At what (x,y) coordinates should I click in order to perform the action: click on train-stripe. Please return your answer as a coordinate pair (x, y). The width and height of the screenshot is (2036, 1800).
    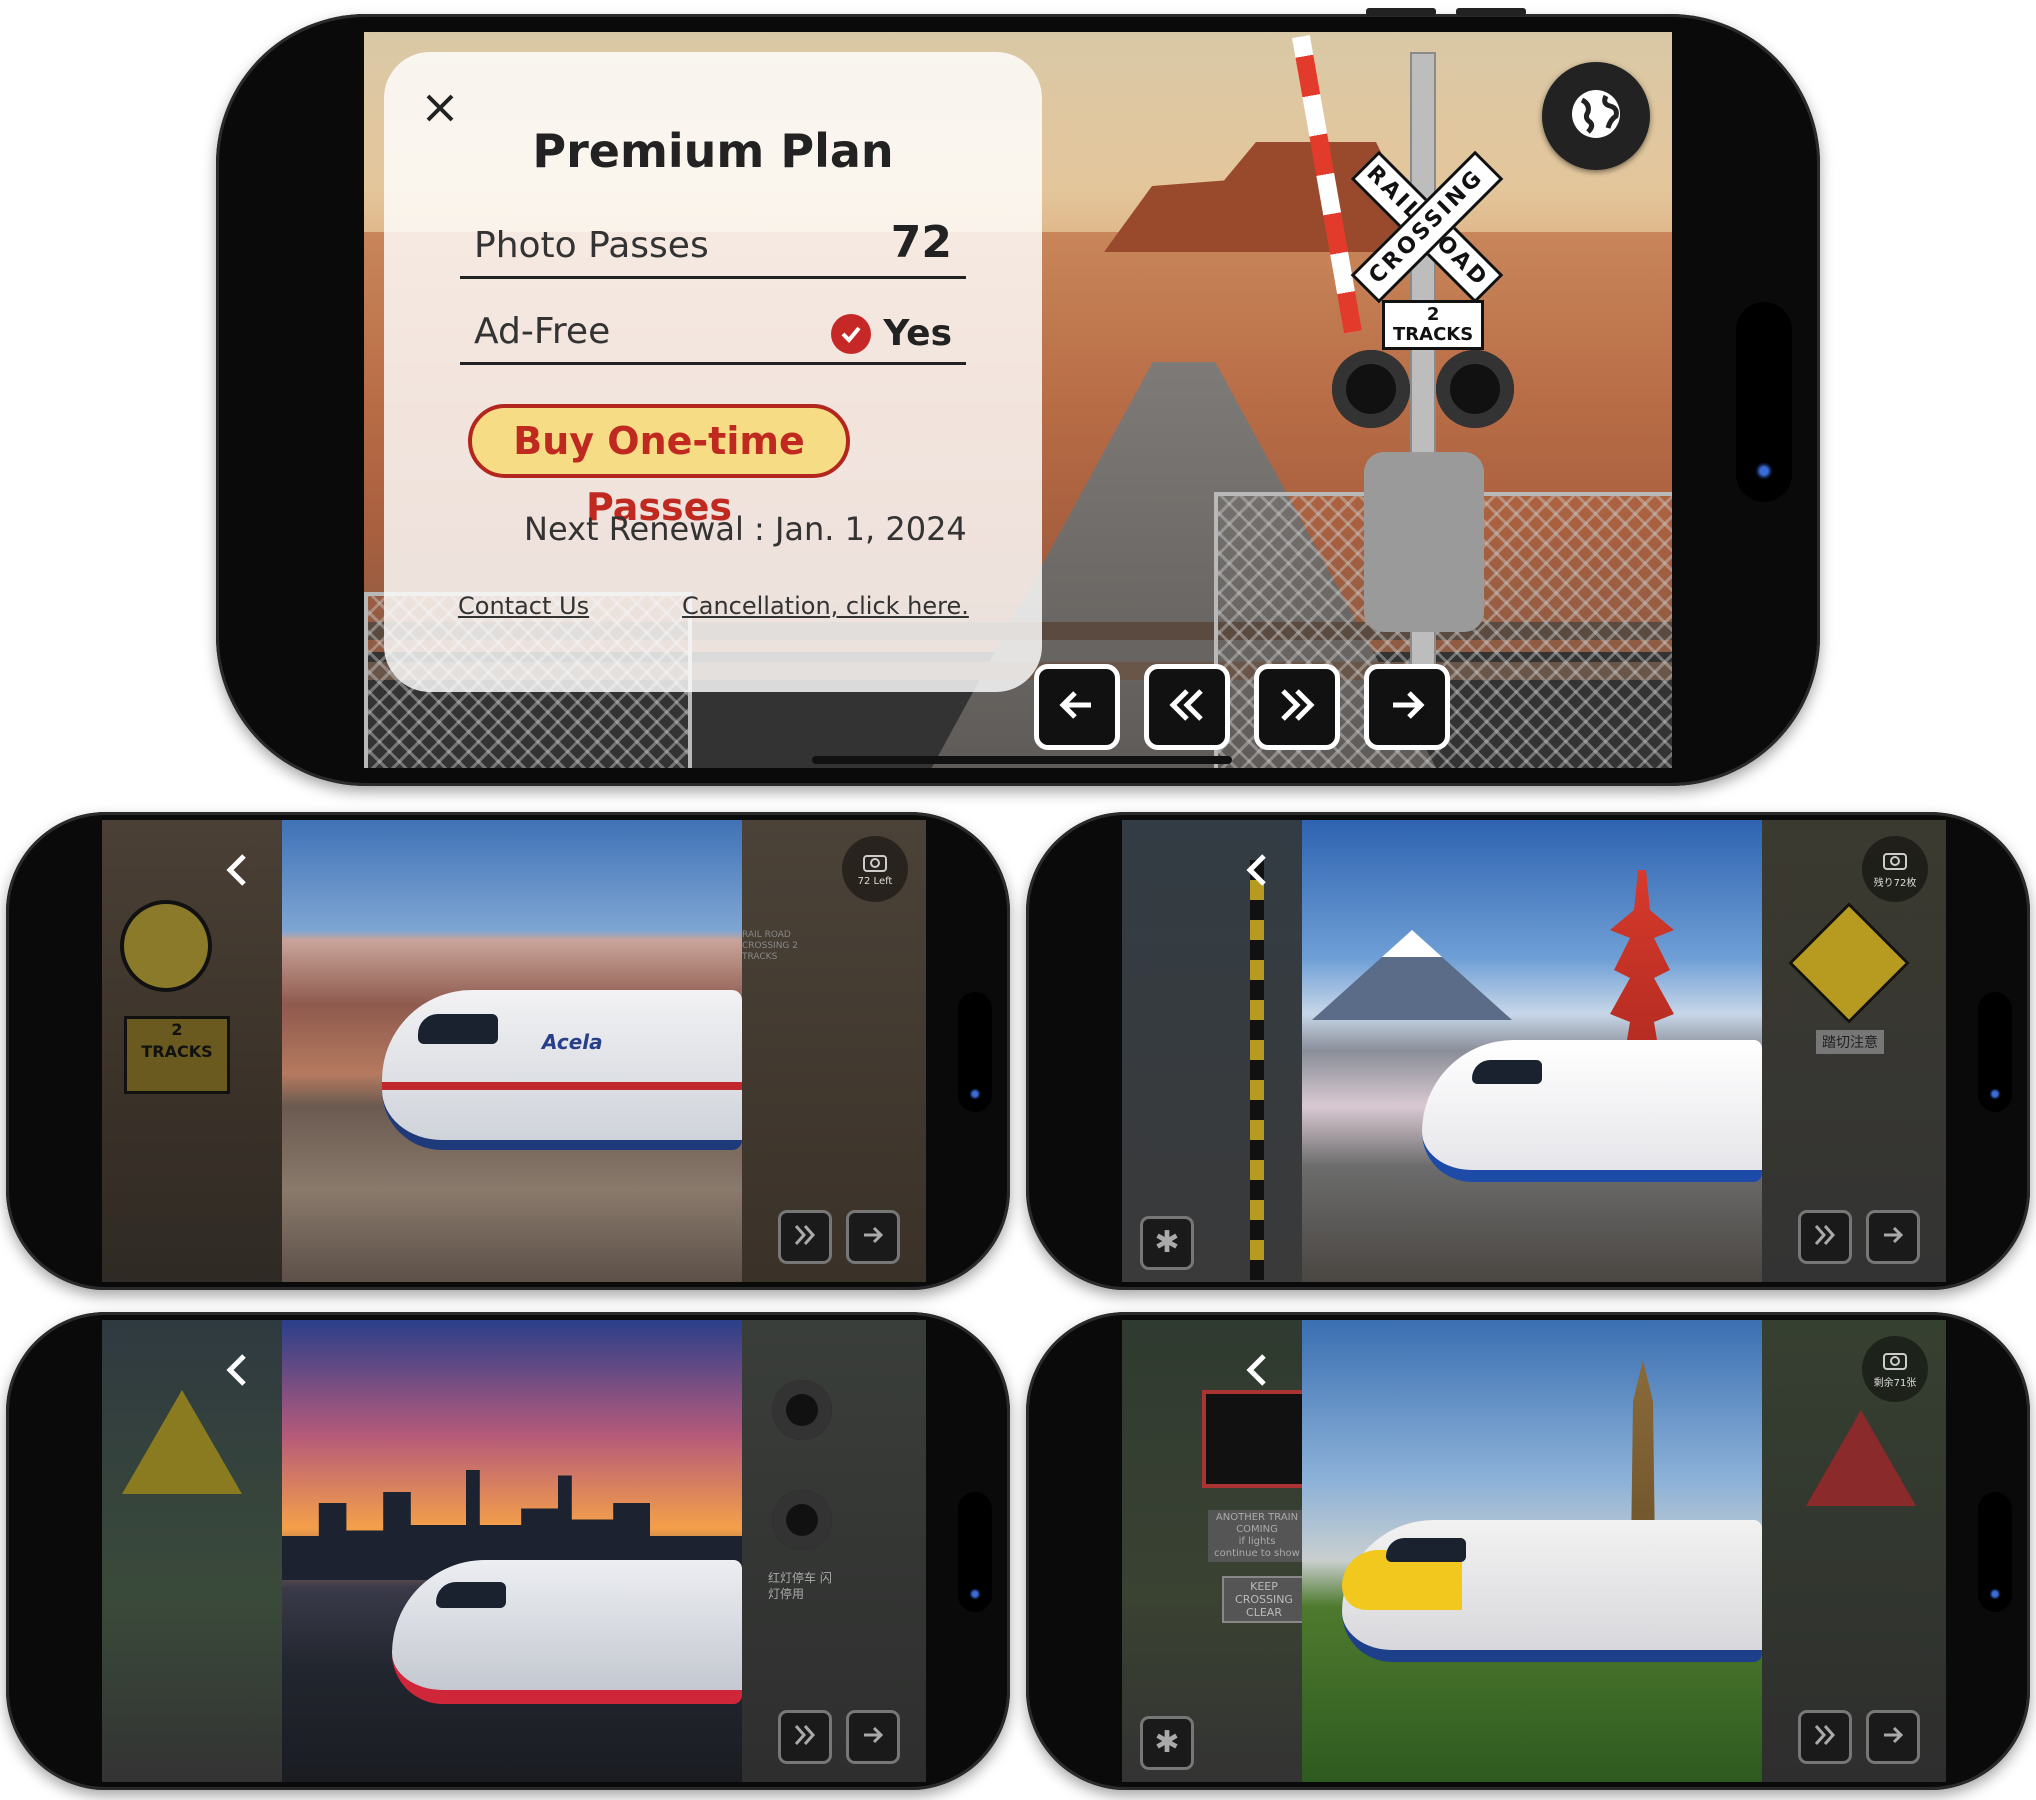
    Looking at the image, I should click on (562, 1086).